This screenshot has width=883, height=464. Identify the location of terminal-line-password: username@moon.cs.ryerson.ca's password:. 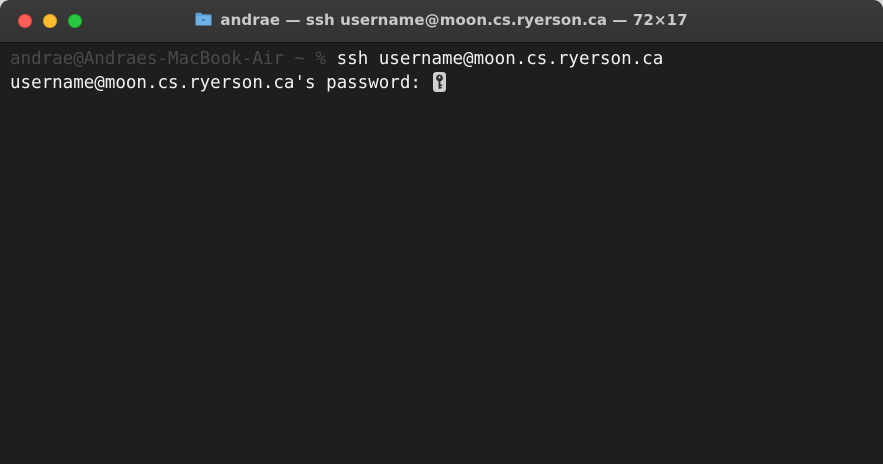
(446, 83).